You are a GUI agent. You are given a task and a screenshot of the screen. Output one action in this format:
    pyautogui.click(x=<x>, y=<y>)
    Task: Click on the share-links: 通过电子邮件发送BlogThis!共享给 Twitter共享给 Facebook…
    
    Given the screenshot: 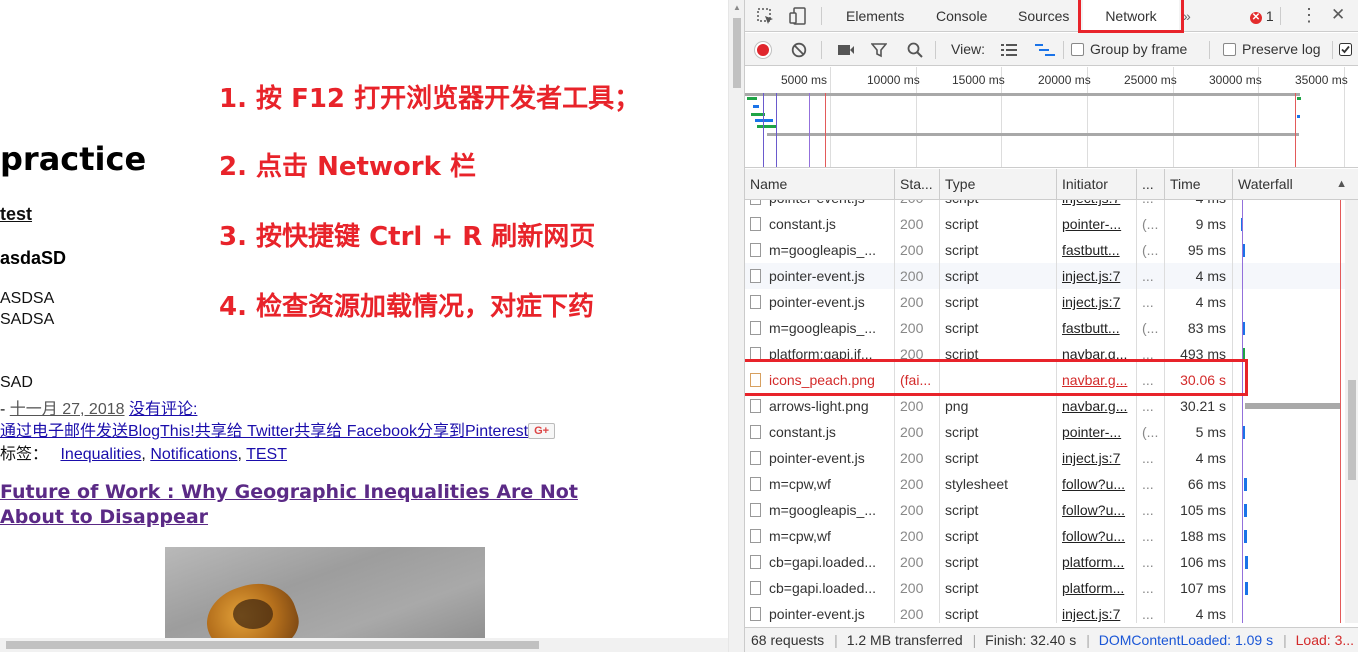 What is the action you would take?
    pyautogui.click(x=264, y=431)
    